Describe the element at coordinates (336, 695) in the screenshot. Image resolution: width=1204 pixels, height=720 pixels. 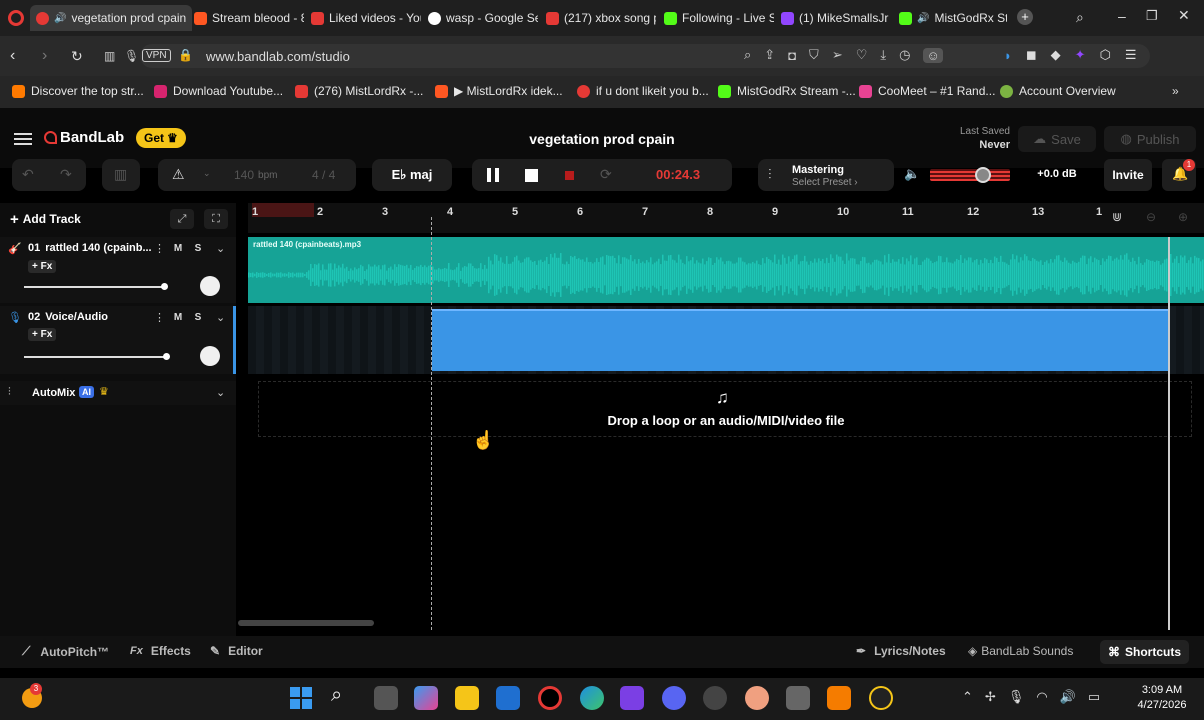
I see `search-icon: ⌕` at that location.